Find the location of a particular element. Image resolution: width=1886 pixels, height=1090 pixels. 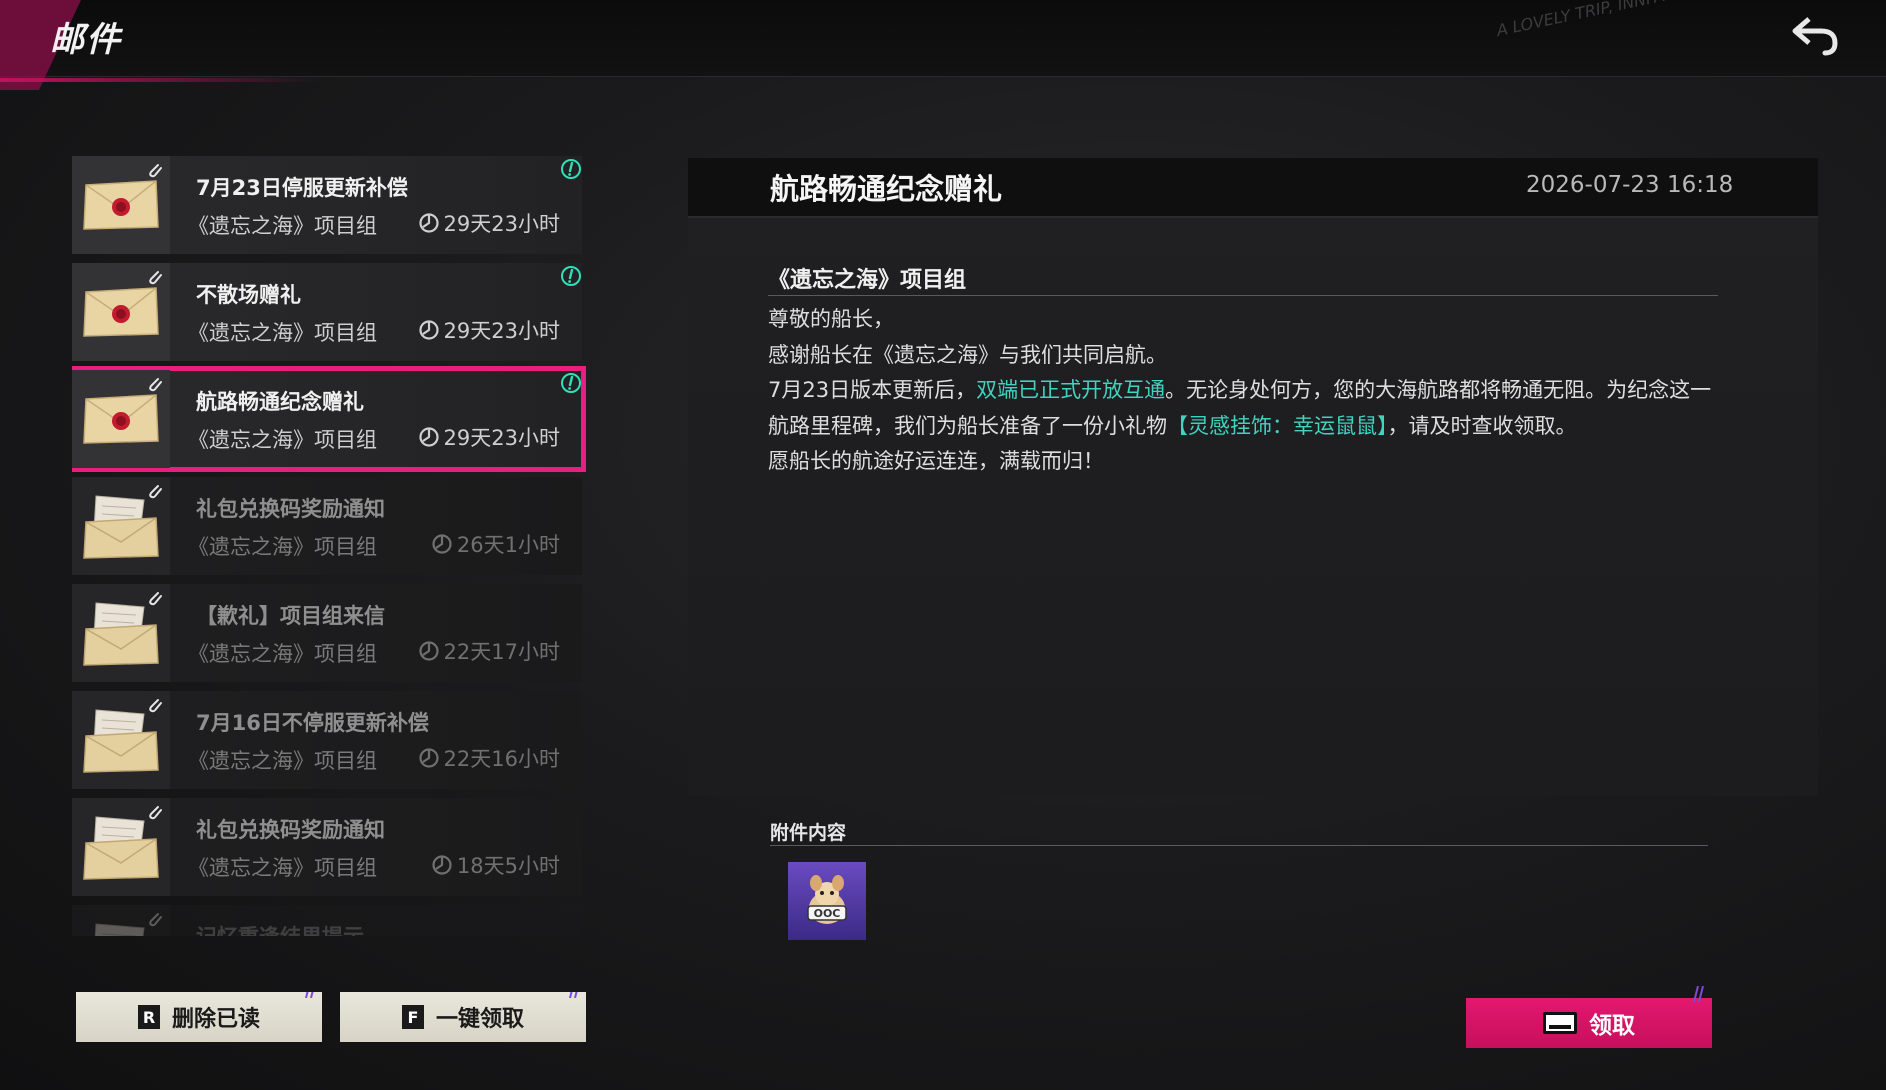

mail-expiry-text: 22天17小时 is located at coordinates (501, 652).